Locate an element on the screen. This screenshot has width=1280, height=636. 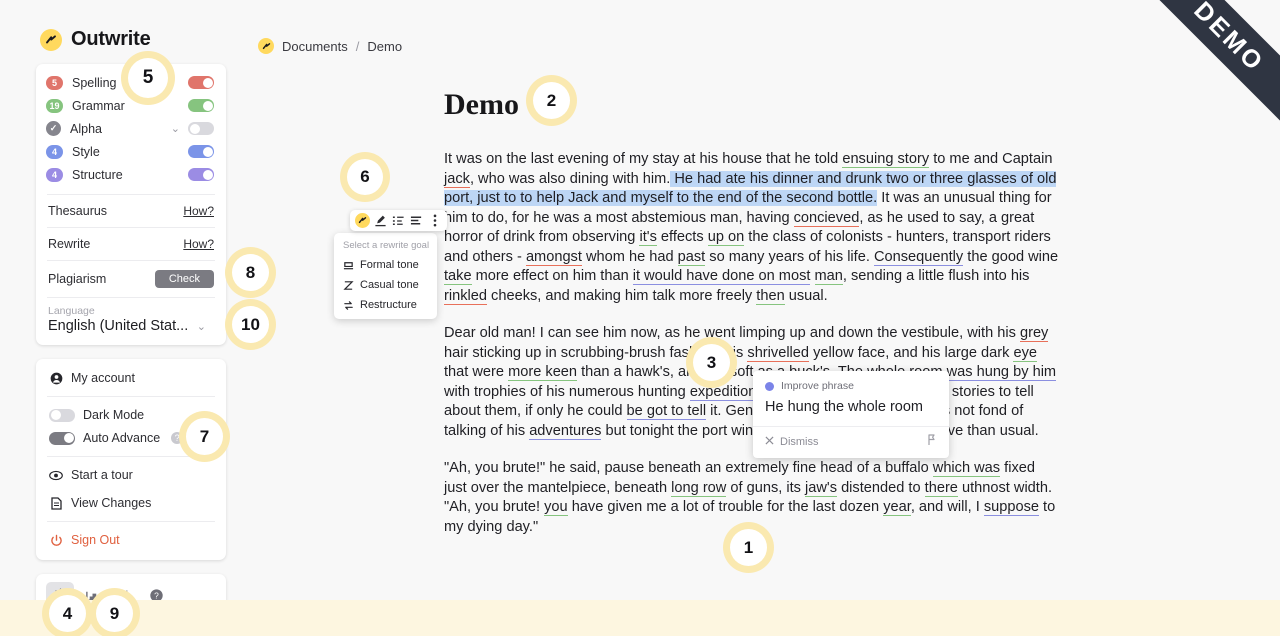
flag-icon is located at coordinates (932, 442).